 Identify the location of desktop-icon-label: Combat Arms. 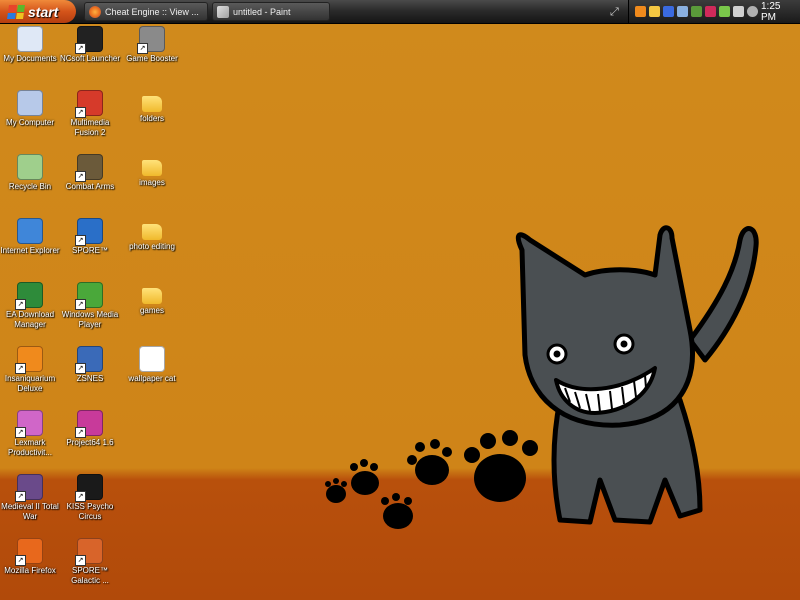
(90, 186).